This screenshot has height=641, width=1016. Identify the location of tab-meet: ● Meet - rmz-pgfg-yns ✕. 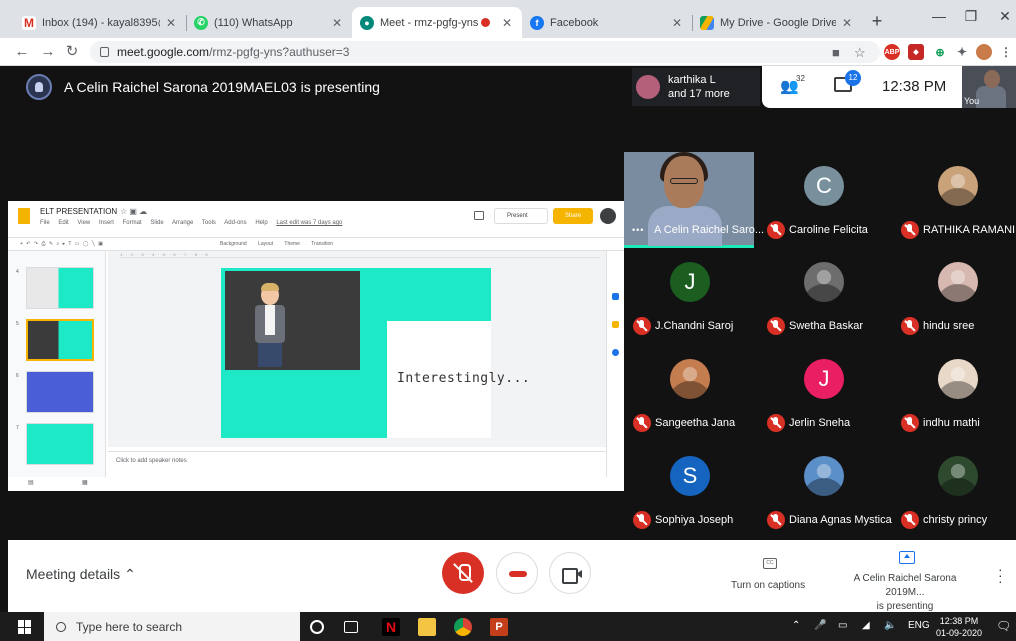
(437, 22).